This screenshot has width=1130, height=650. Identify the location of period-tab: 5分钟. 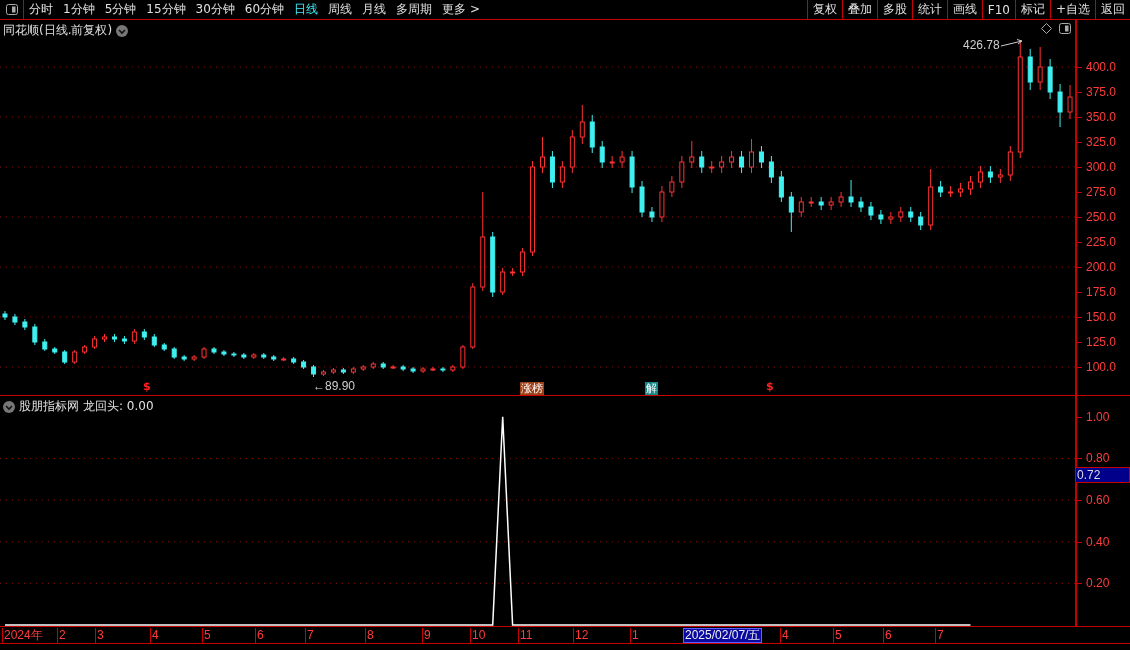
(120, 9).